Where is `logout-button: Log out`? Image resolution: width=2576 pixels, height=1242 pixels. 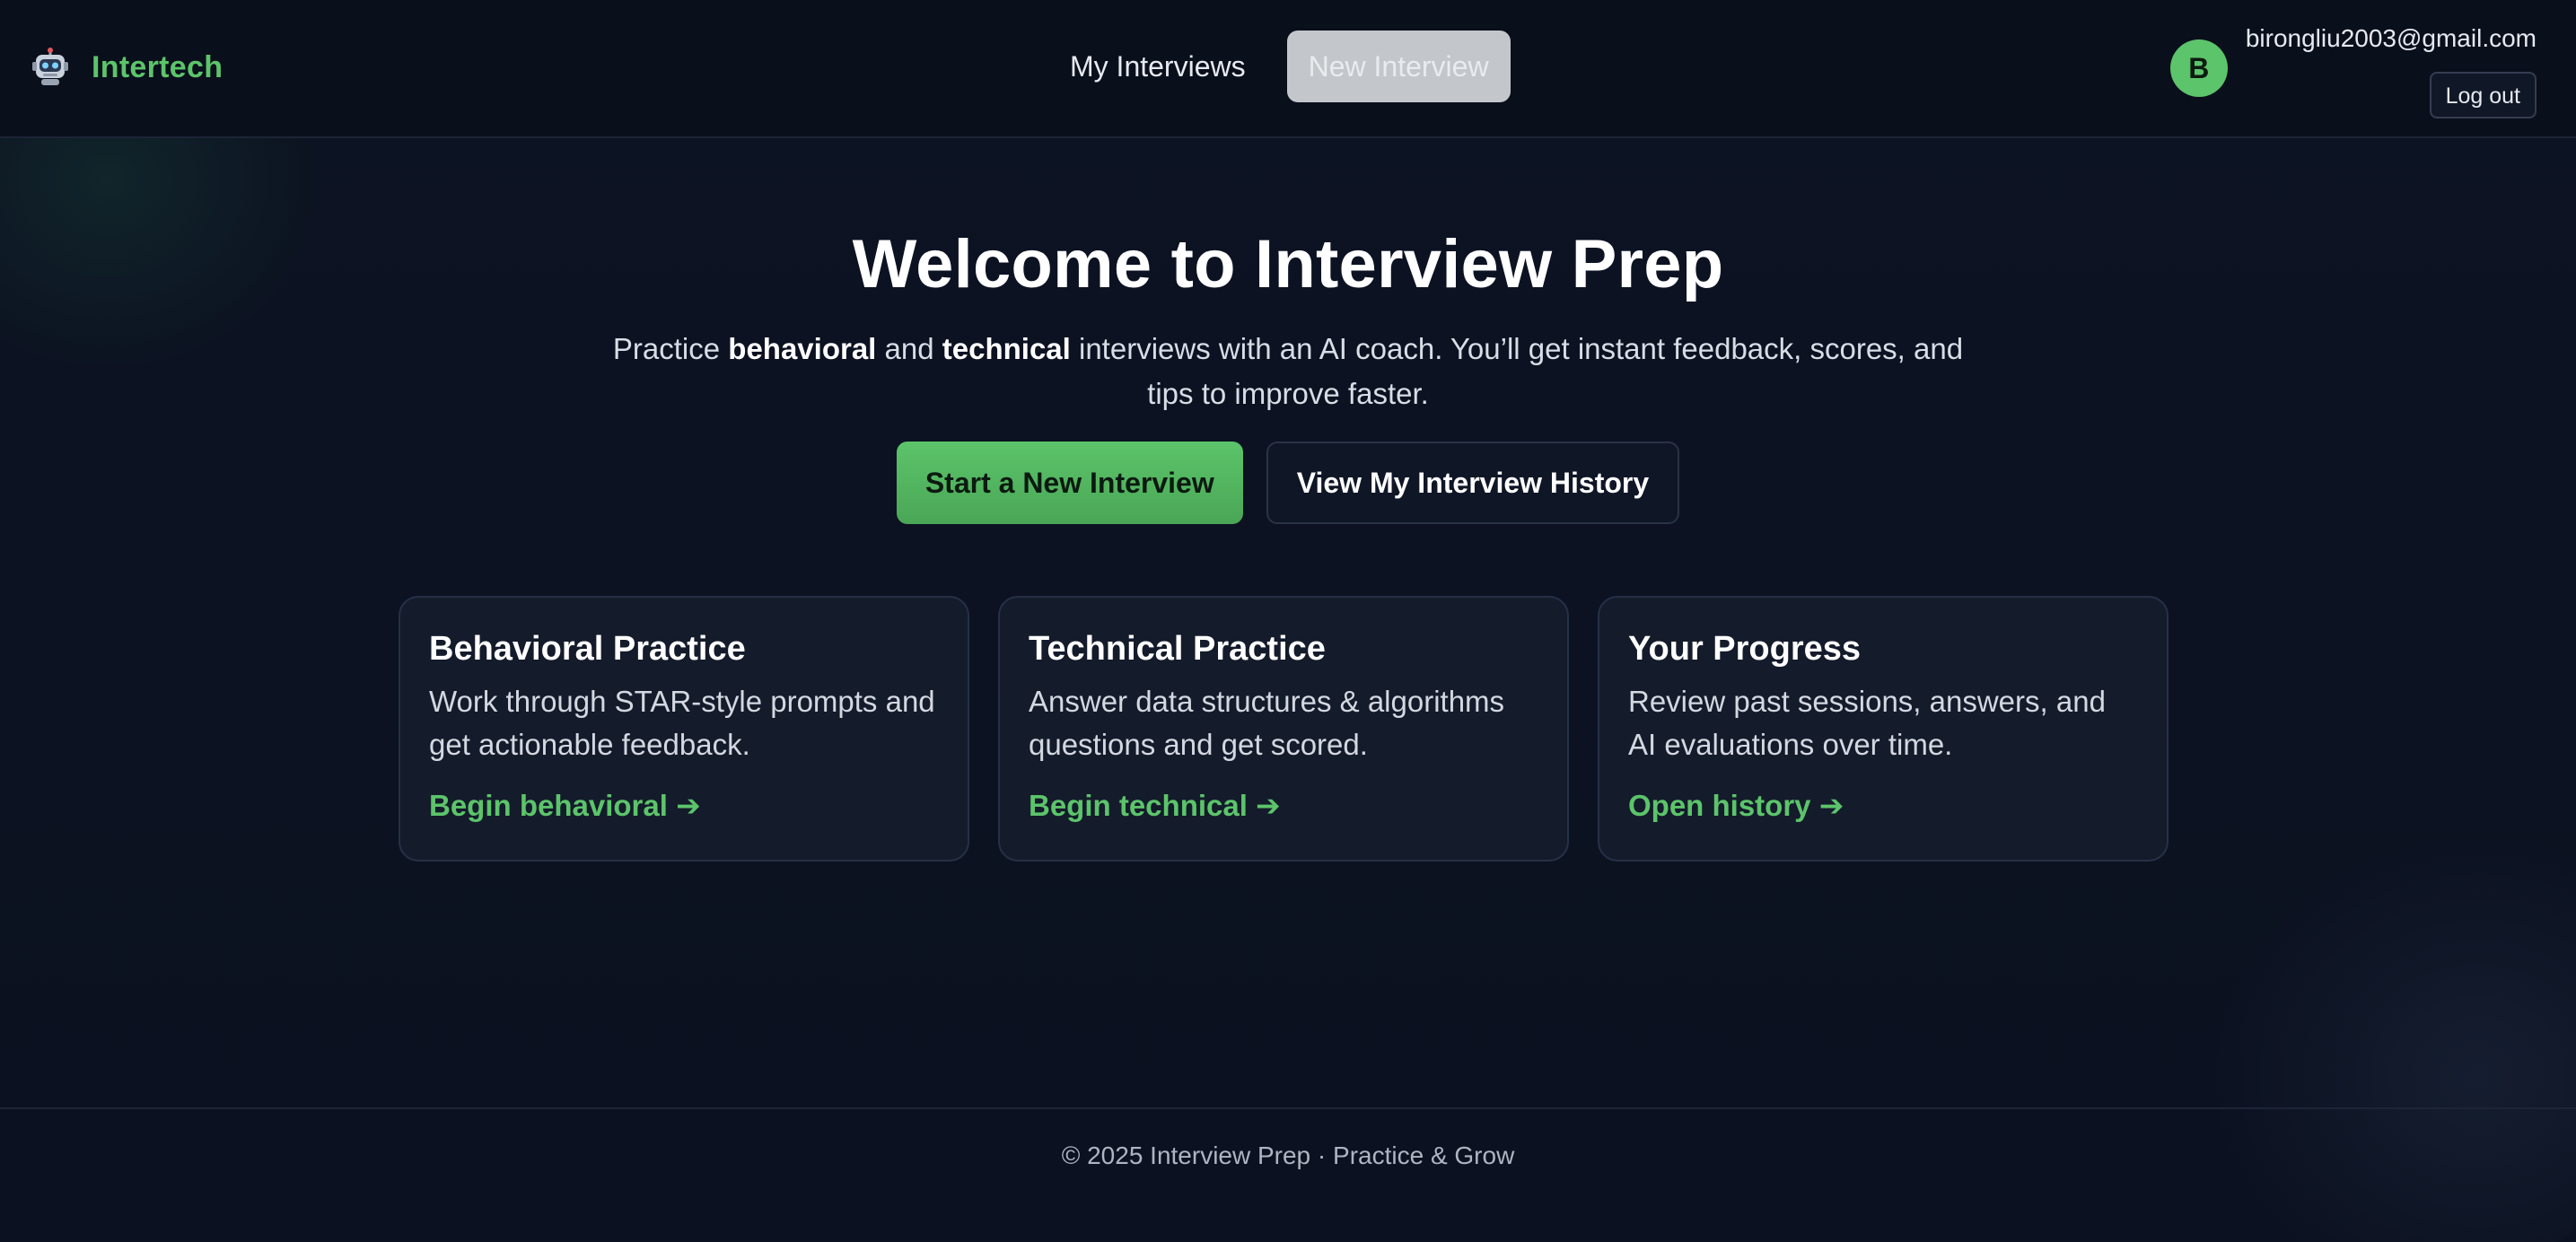 logout-button: Log out is located at coordinates (2483, 95).